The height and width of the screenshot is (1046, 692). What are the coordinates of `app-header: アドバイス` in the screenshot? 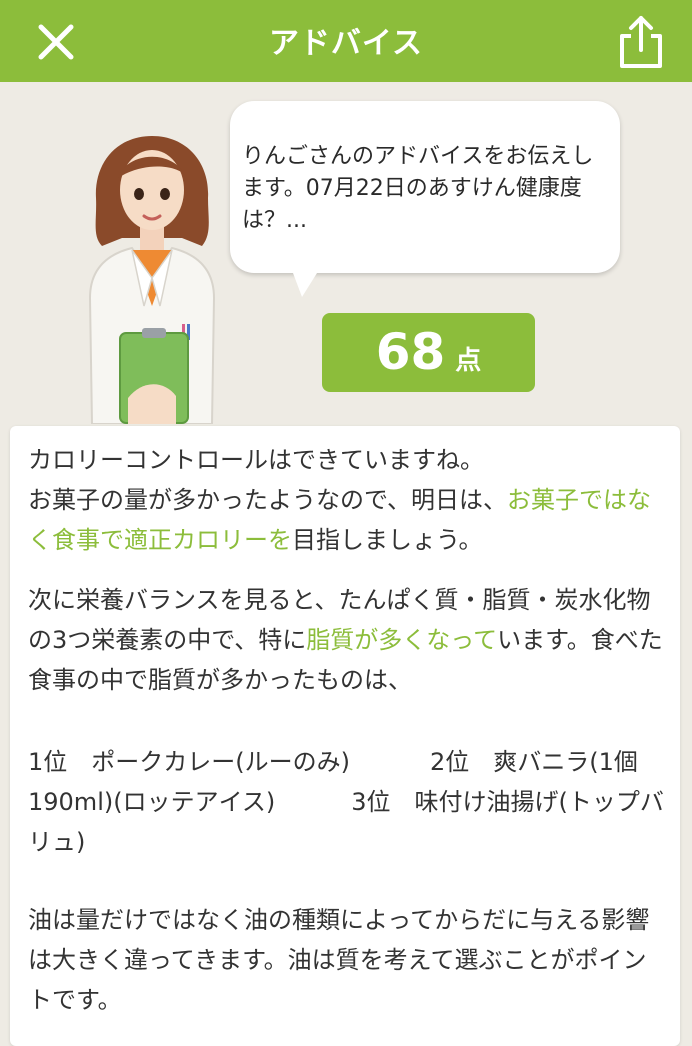 It's located at (346, 41).